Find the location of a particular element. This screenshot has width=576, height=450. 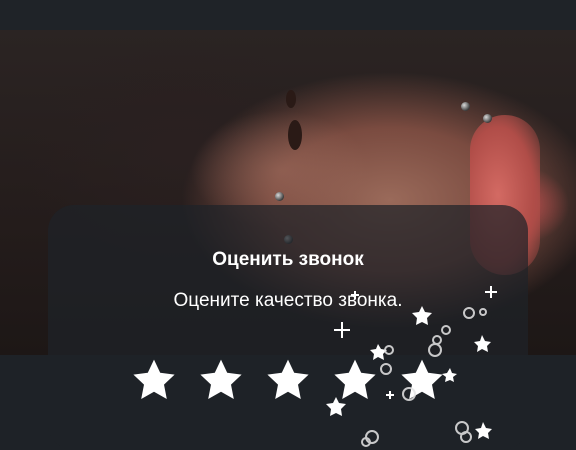

dialog-title: Оценить звонок is located at coordinates (288, 259).